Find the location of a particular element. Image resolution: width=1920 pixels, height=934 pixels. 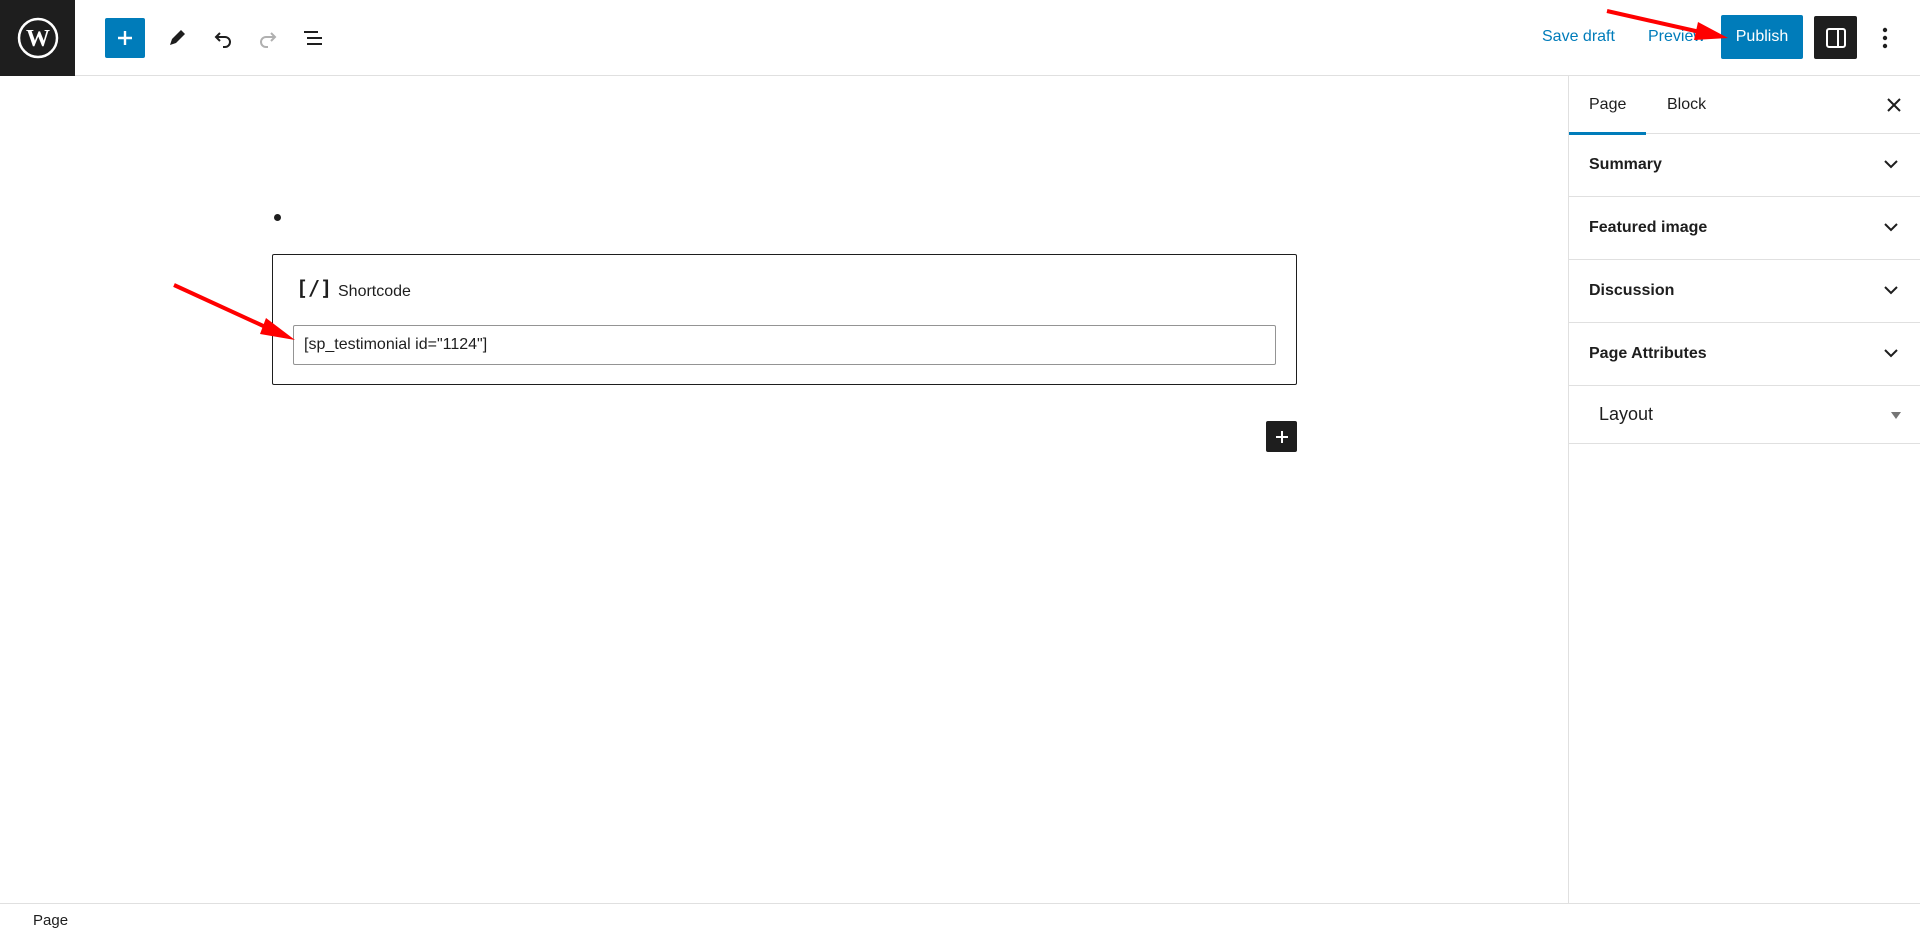

panel-summary: Summary is located at coordinates (1744, 165).